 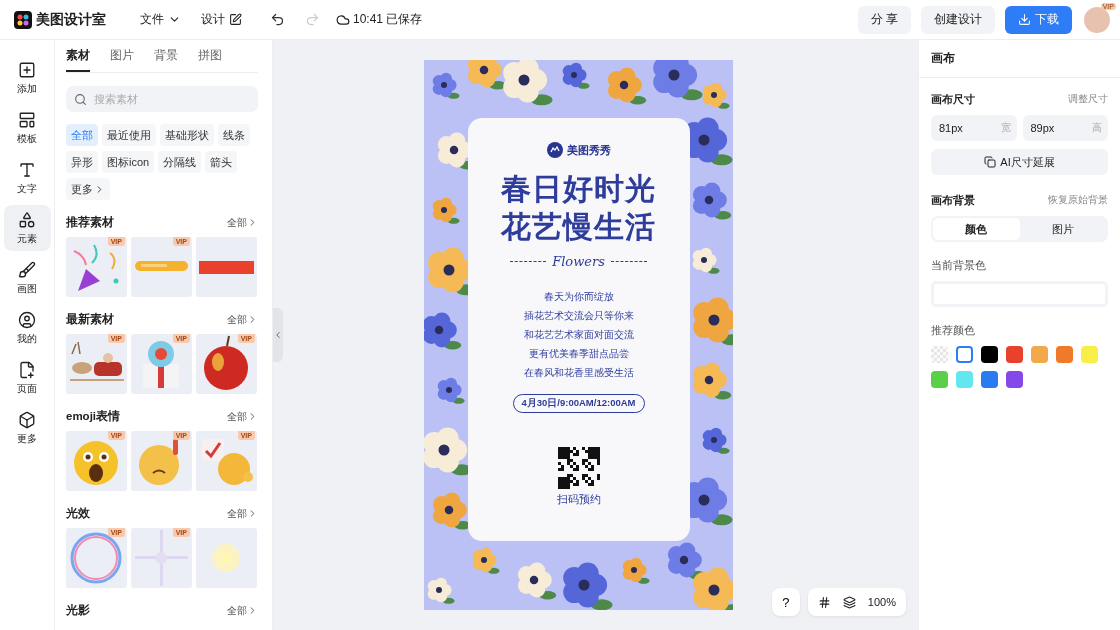 I want to click on tab: 背景, so click(x=166, y=59).